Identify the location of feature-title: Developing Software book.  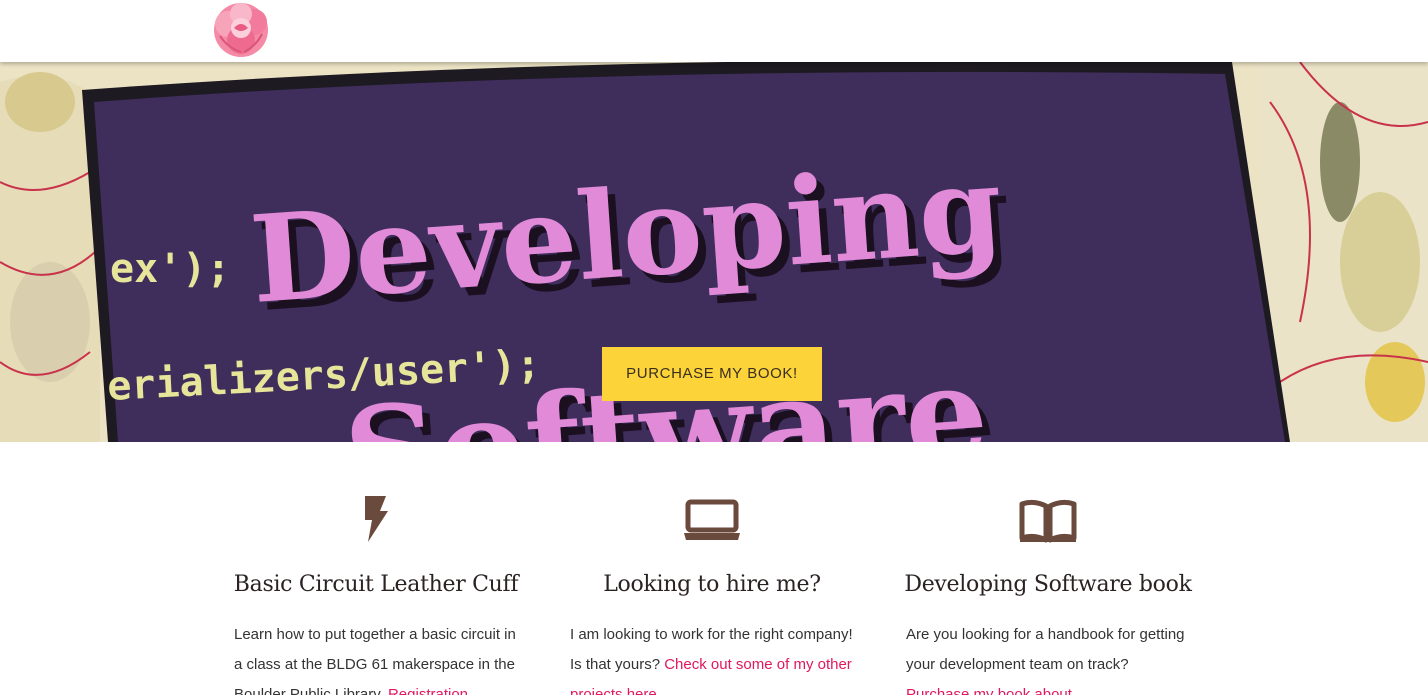
(1048, 584).